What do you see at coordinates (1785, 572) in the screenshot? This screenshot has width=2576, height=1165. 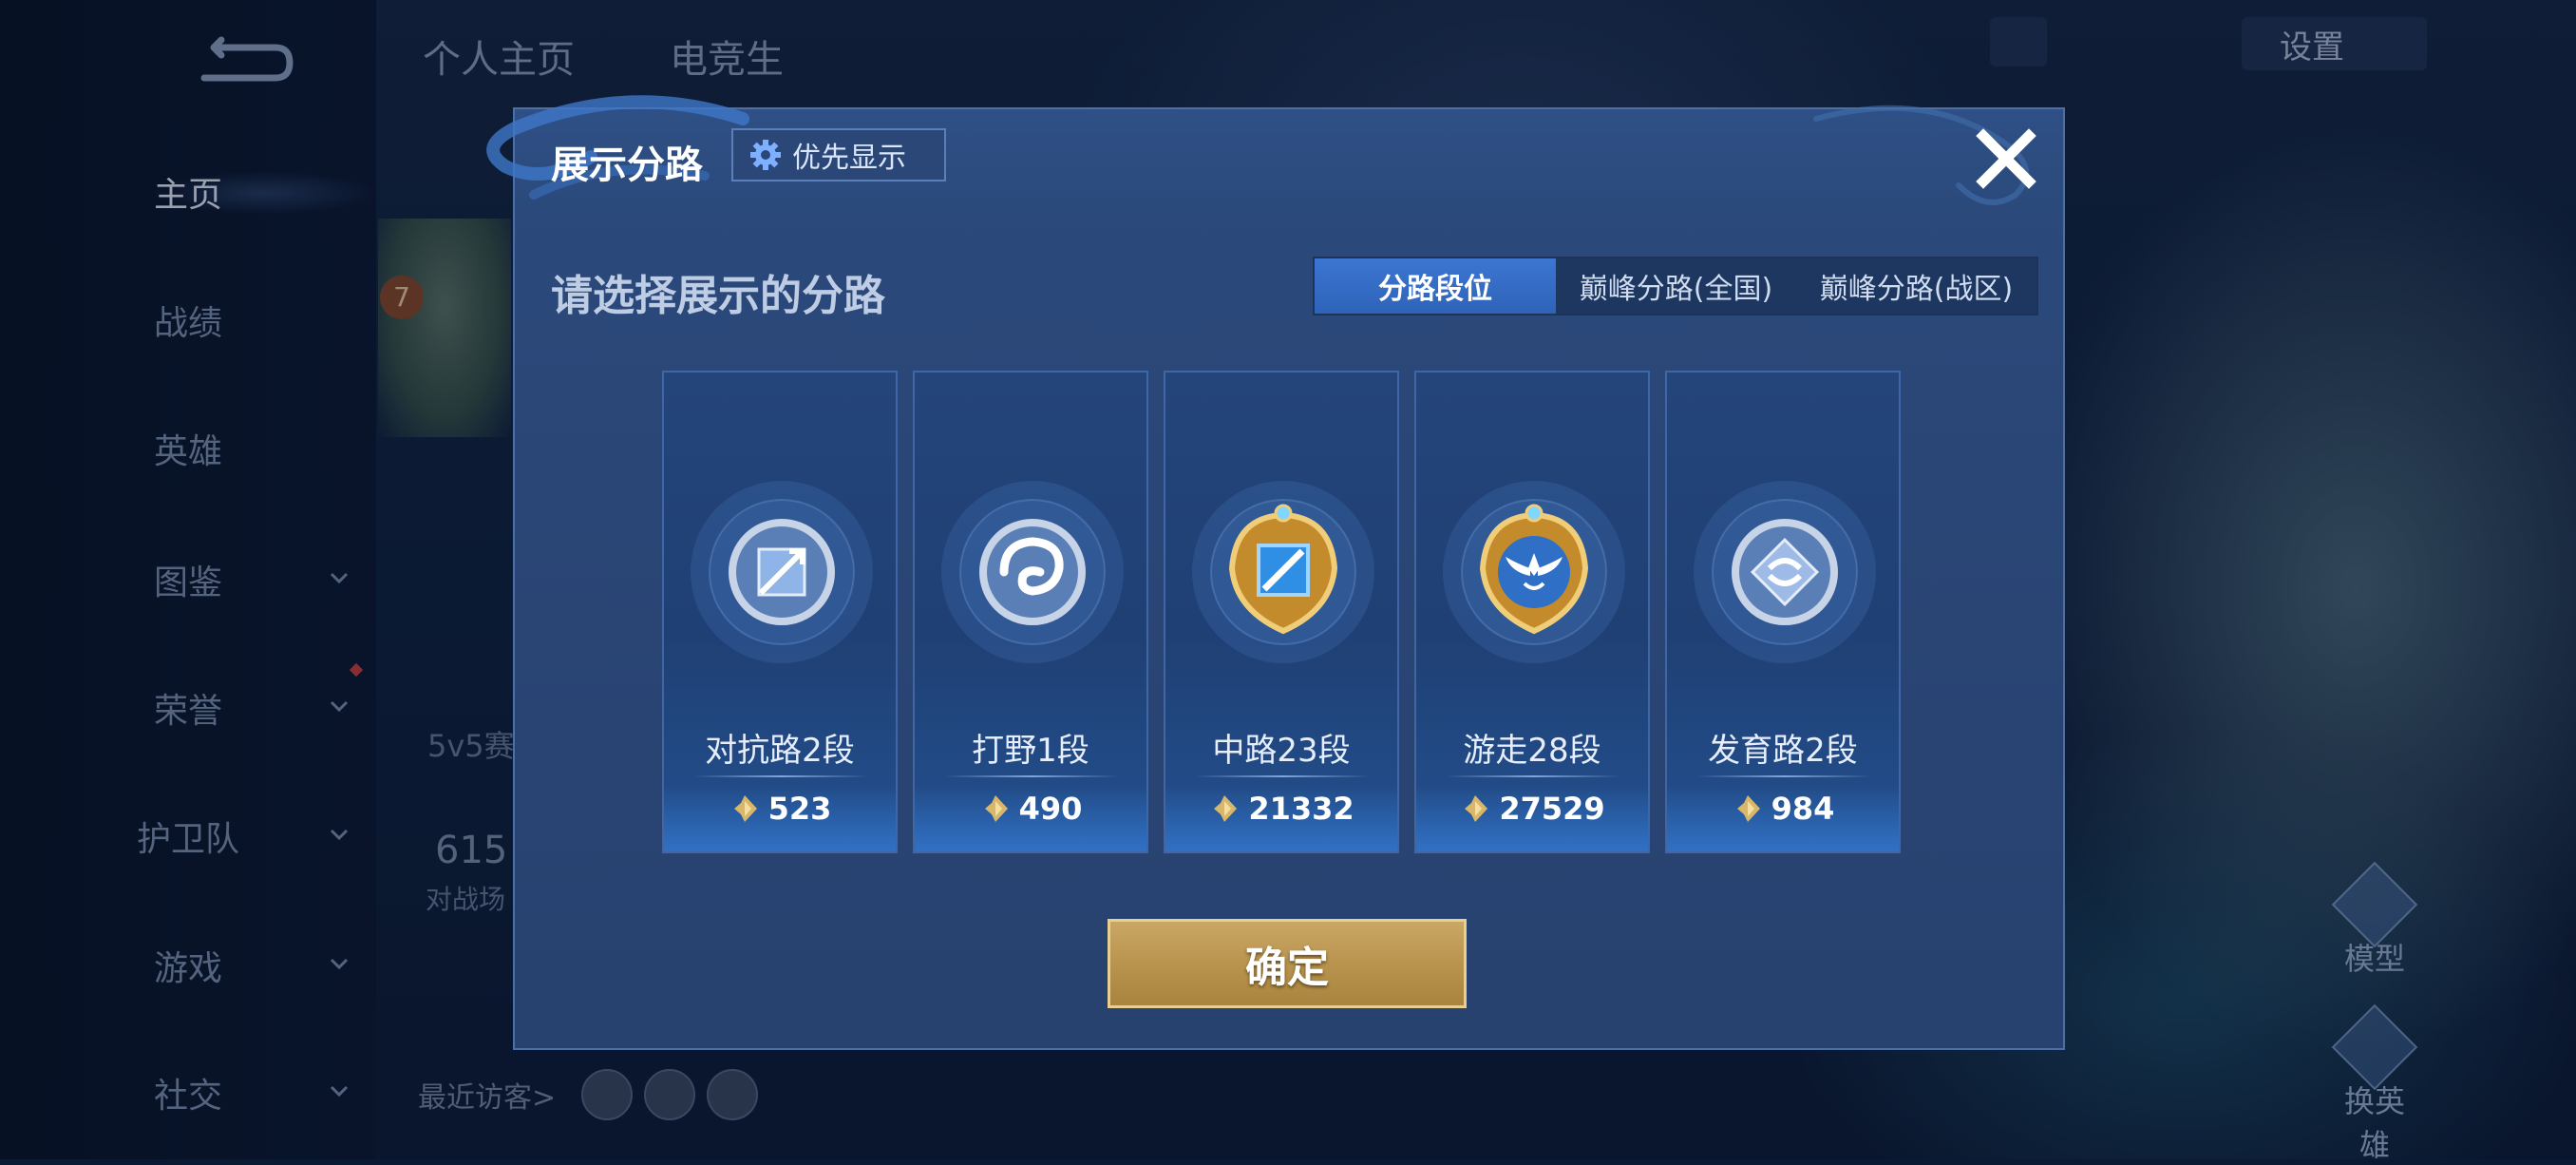 I see `silver-arrow-medal-icon` at bounding box center [1785, 572].